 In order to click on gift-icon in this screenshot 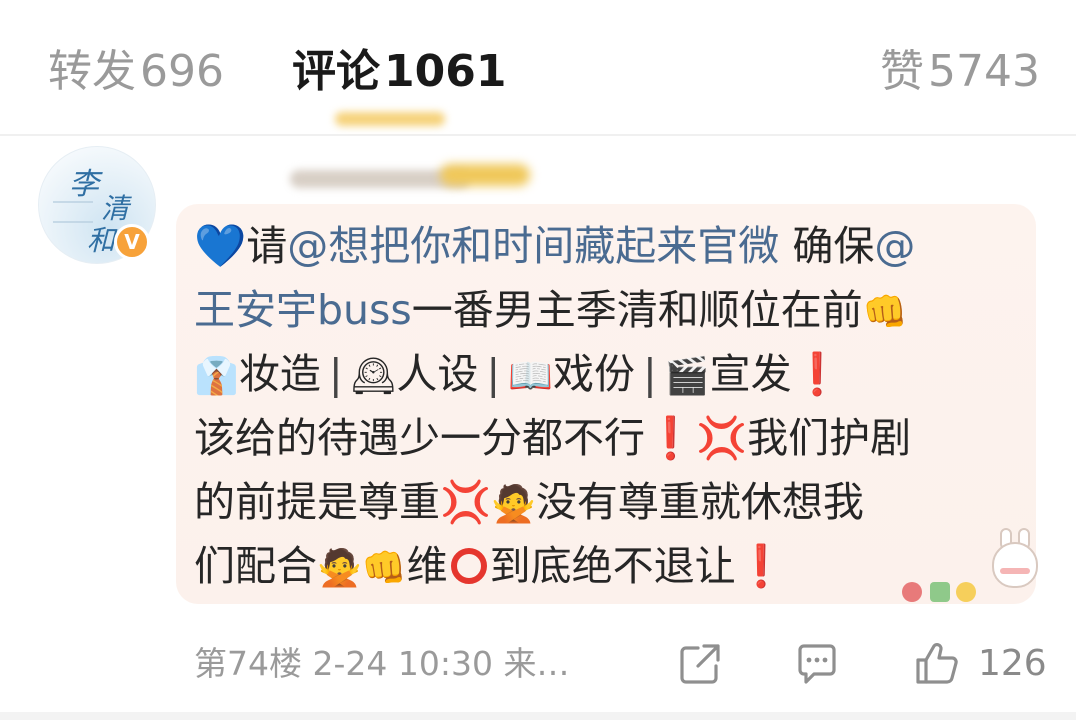, I will do `click(940, 592)`.